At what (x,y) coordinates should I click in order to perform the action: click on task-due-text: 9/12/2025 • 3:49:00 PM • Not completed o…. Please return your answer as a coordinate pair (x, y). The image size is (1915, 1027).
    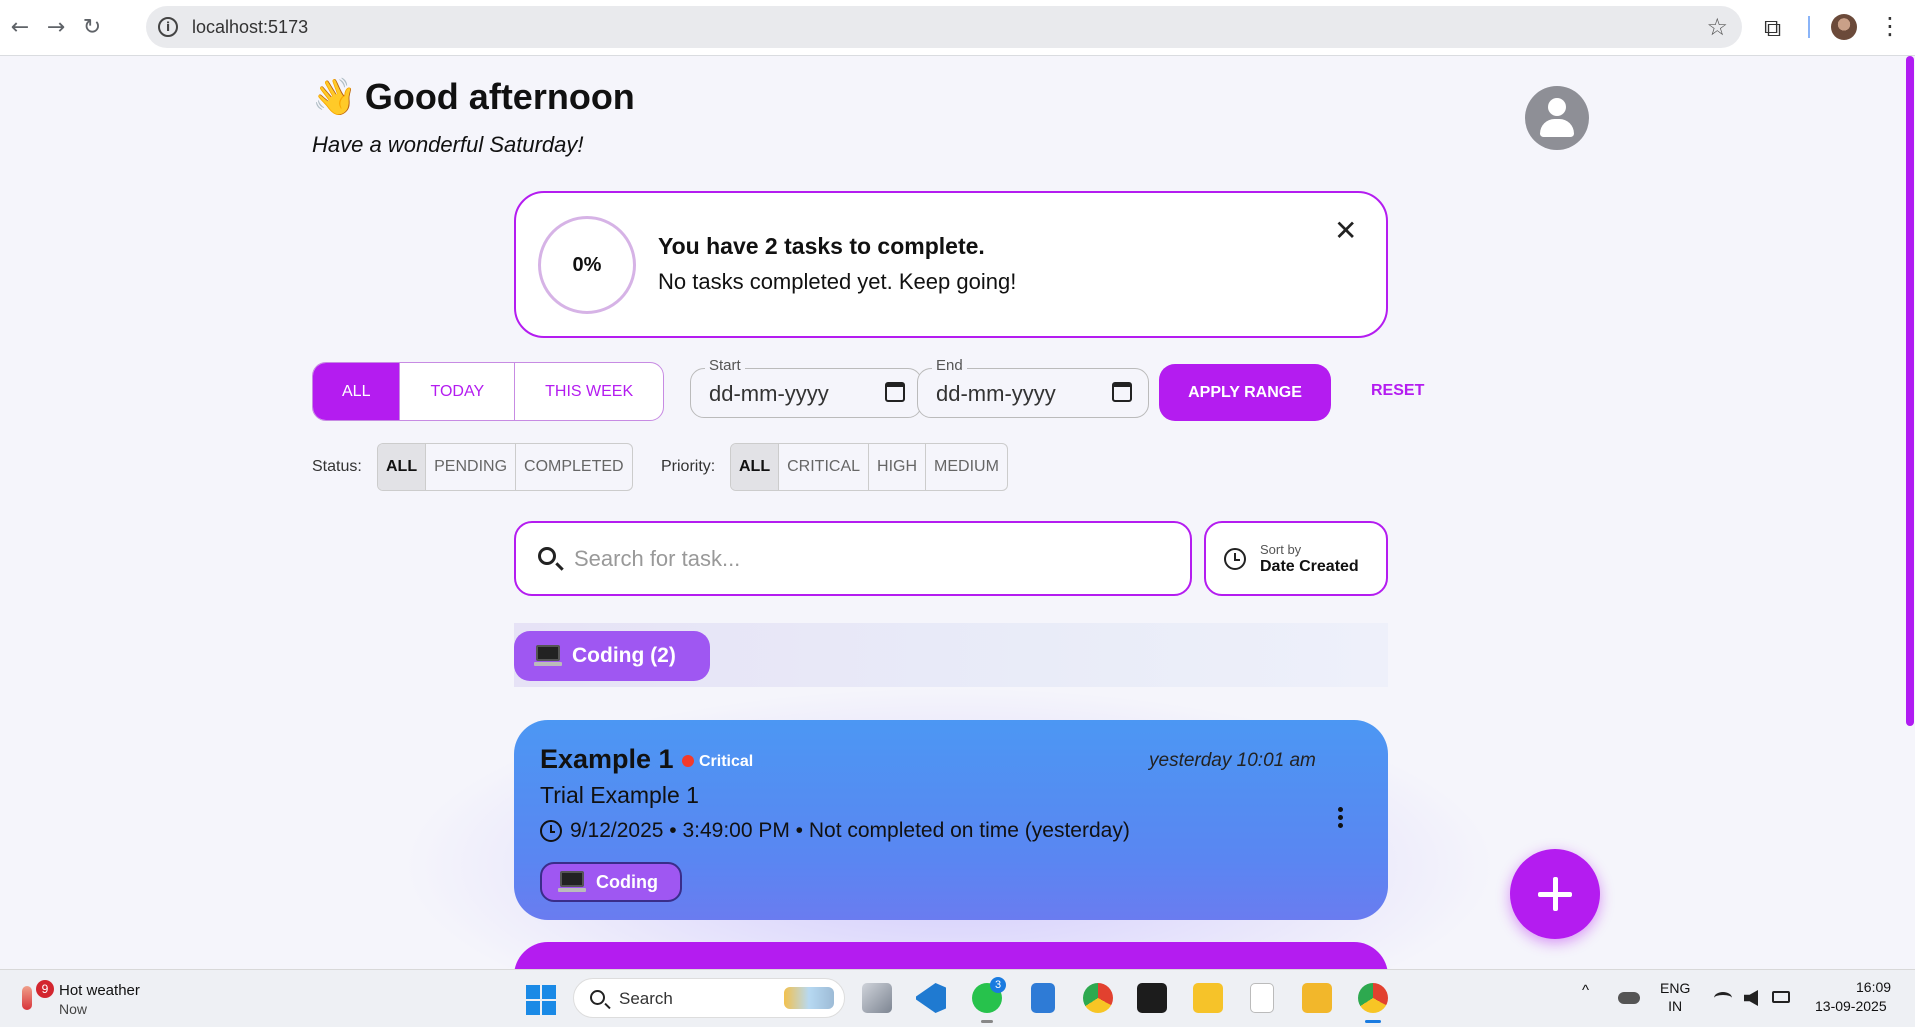
    Looking at the image, I should click on (850, 830).